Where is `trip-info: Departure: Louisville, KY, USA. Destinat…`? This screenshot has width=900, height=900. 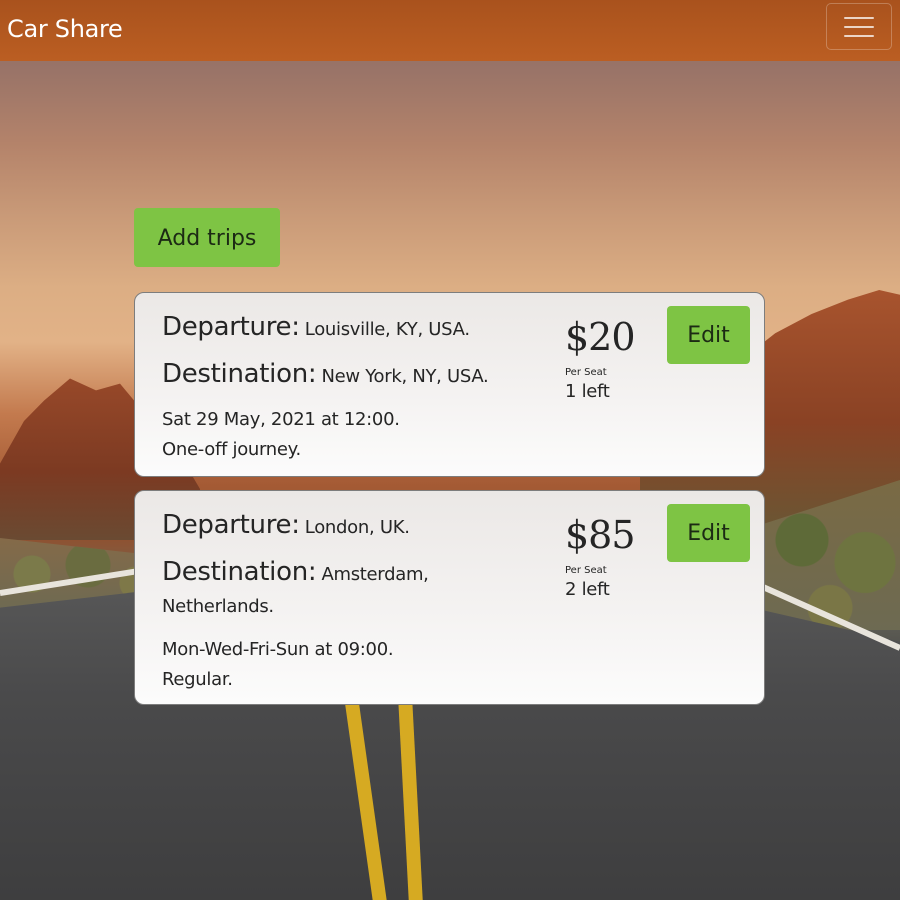
trip-info: Departure: Louisville, KY, USA. Destinat… is located at coordinates (347, 388).